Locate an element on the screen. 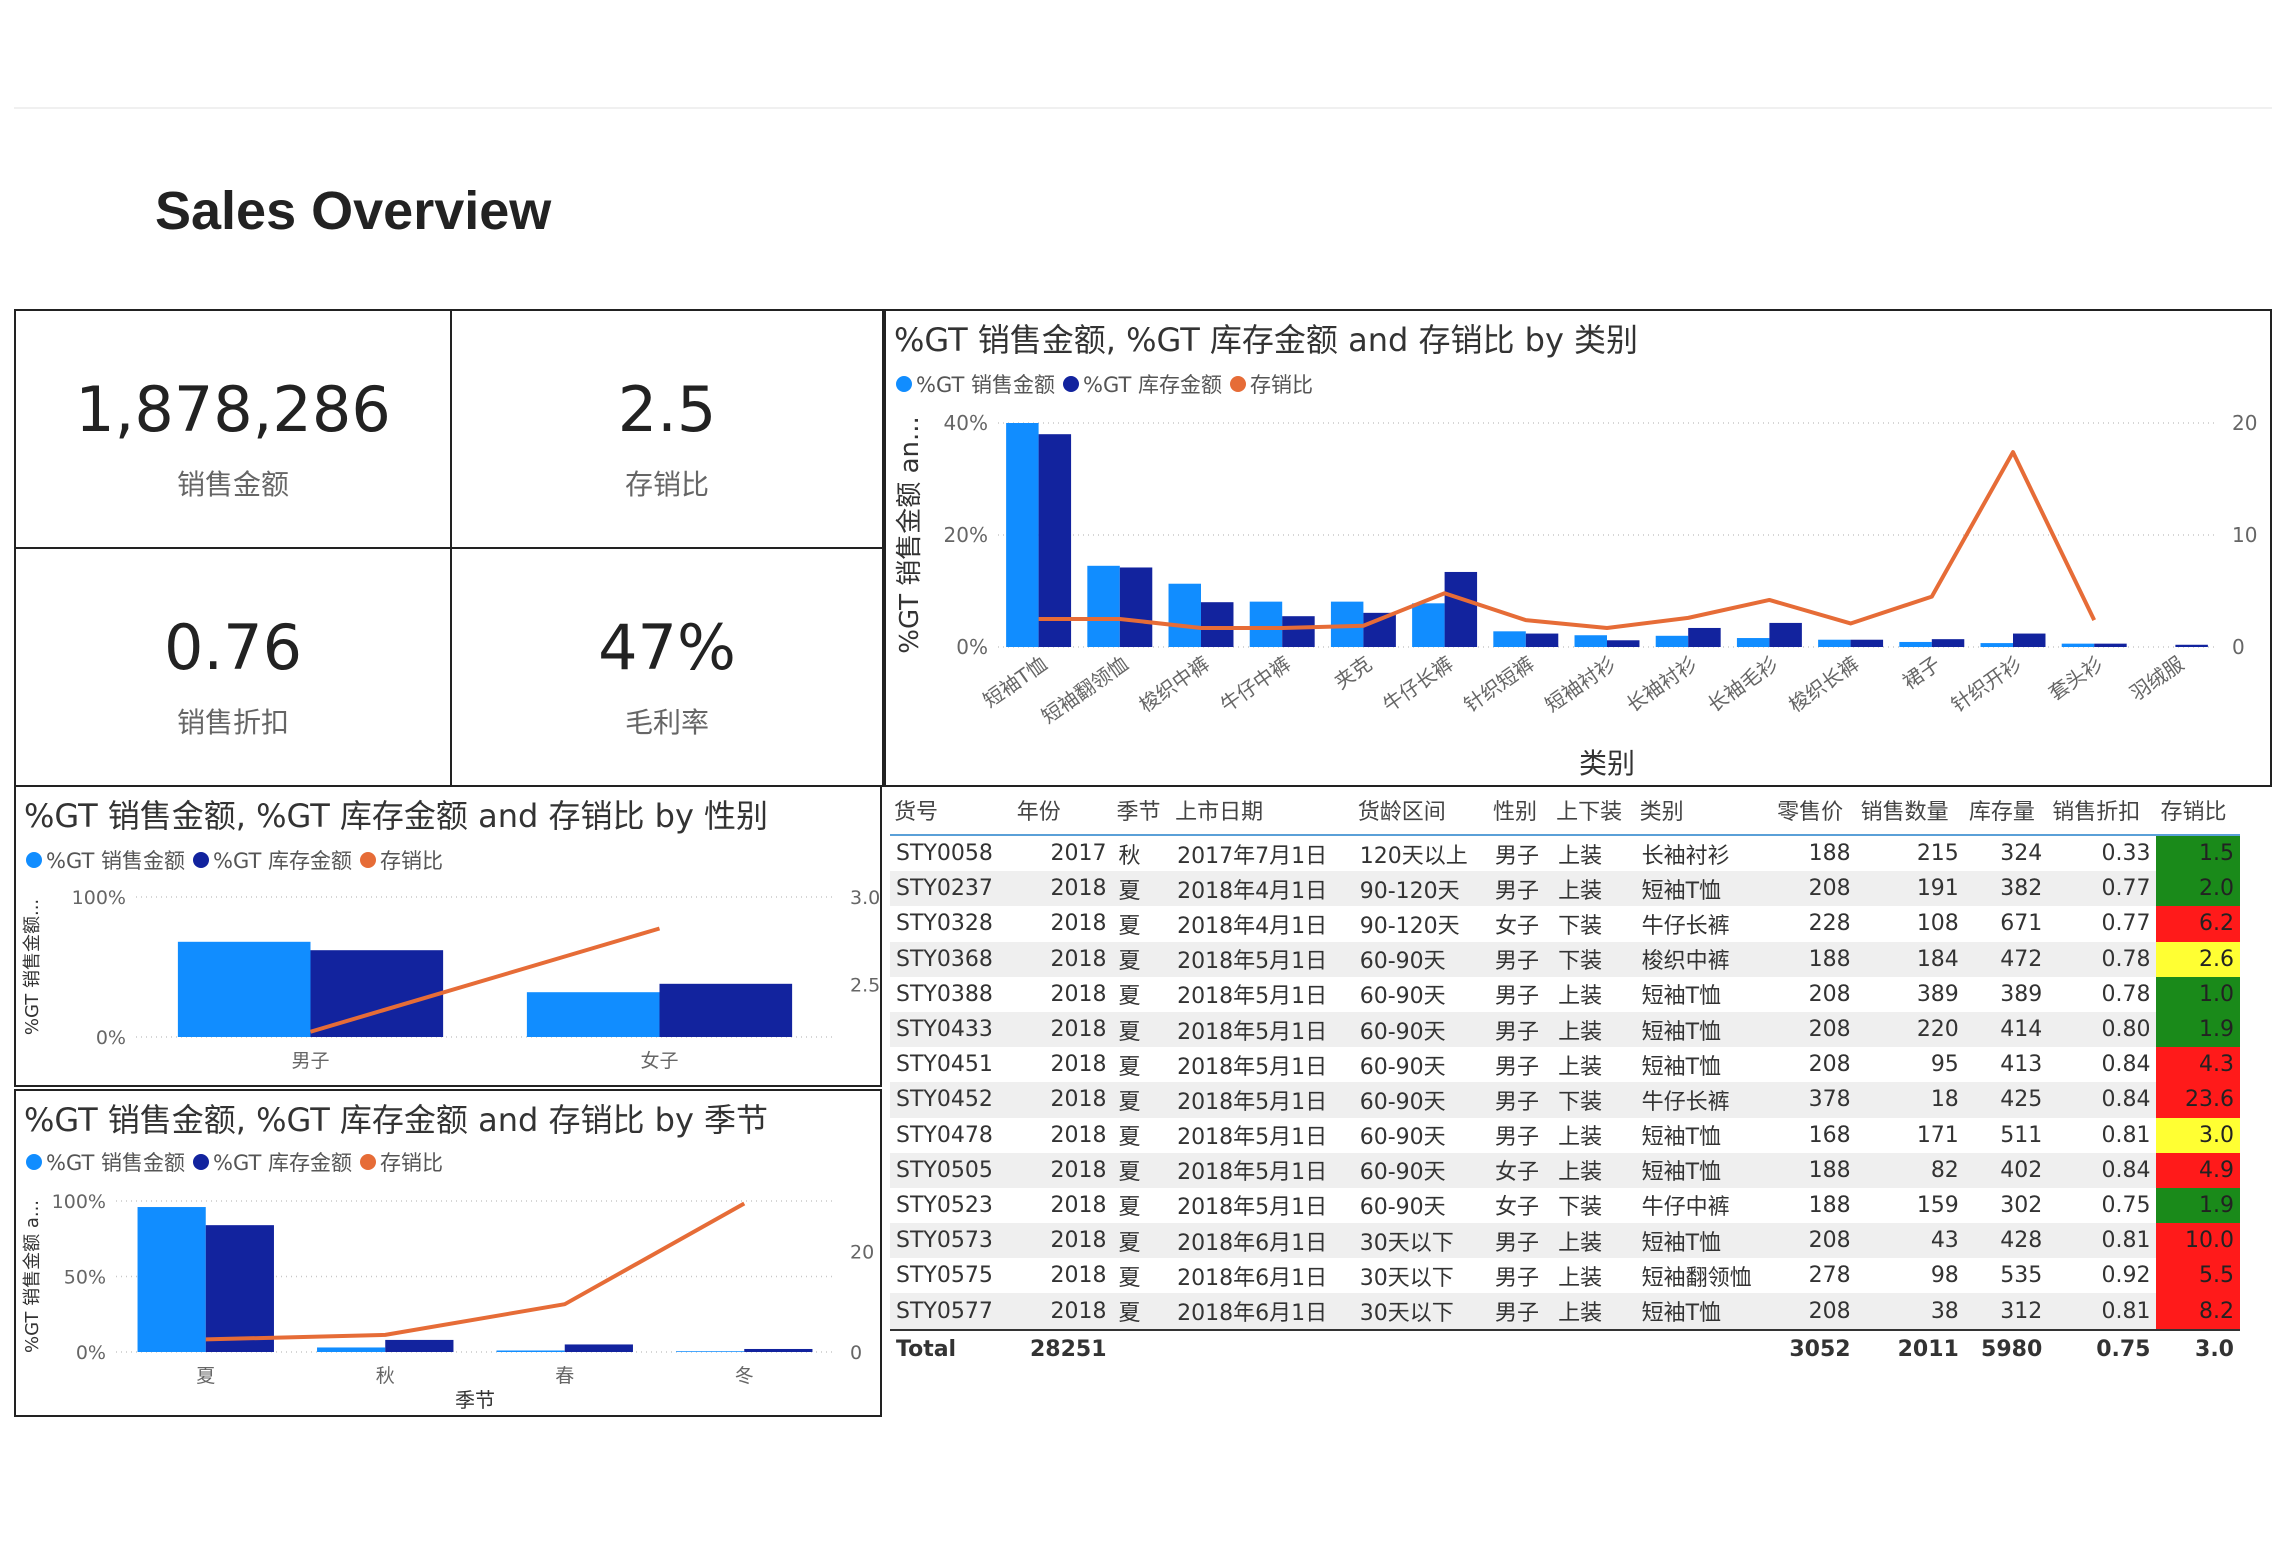 The height and width of the screenshot is (1557, 2272). table-cell: STY0452 is located at coordinates (951, 1100).